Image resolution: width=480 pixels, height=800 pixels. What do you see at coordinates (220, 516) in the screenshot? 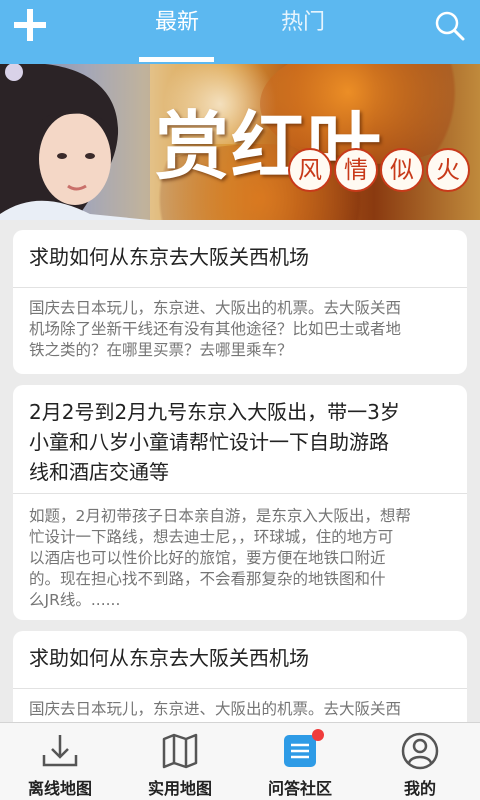
I see `question-body-line: 如题，2月初带孩子日本亲自游，是东京入大阪出，想帮` at bounding box center [220, 516].